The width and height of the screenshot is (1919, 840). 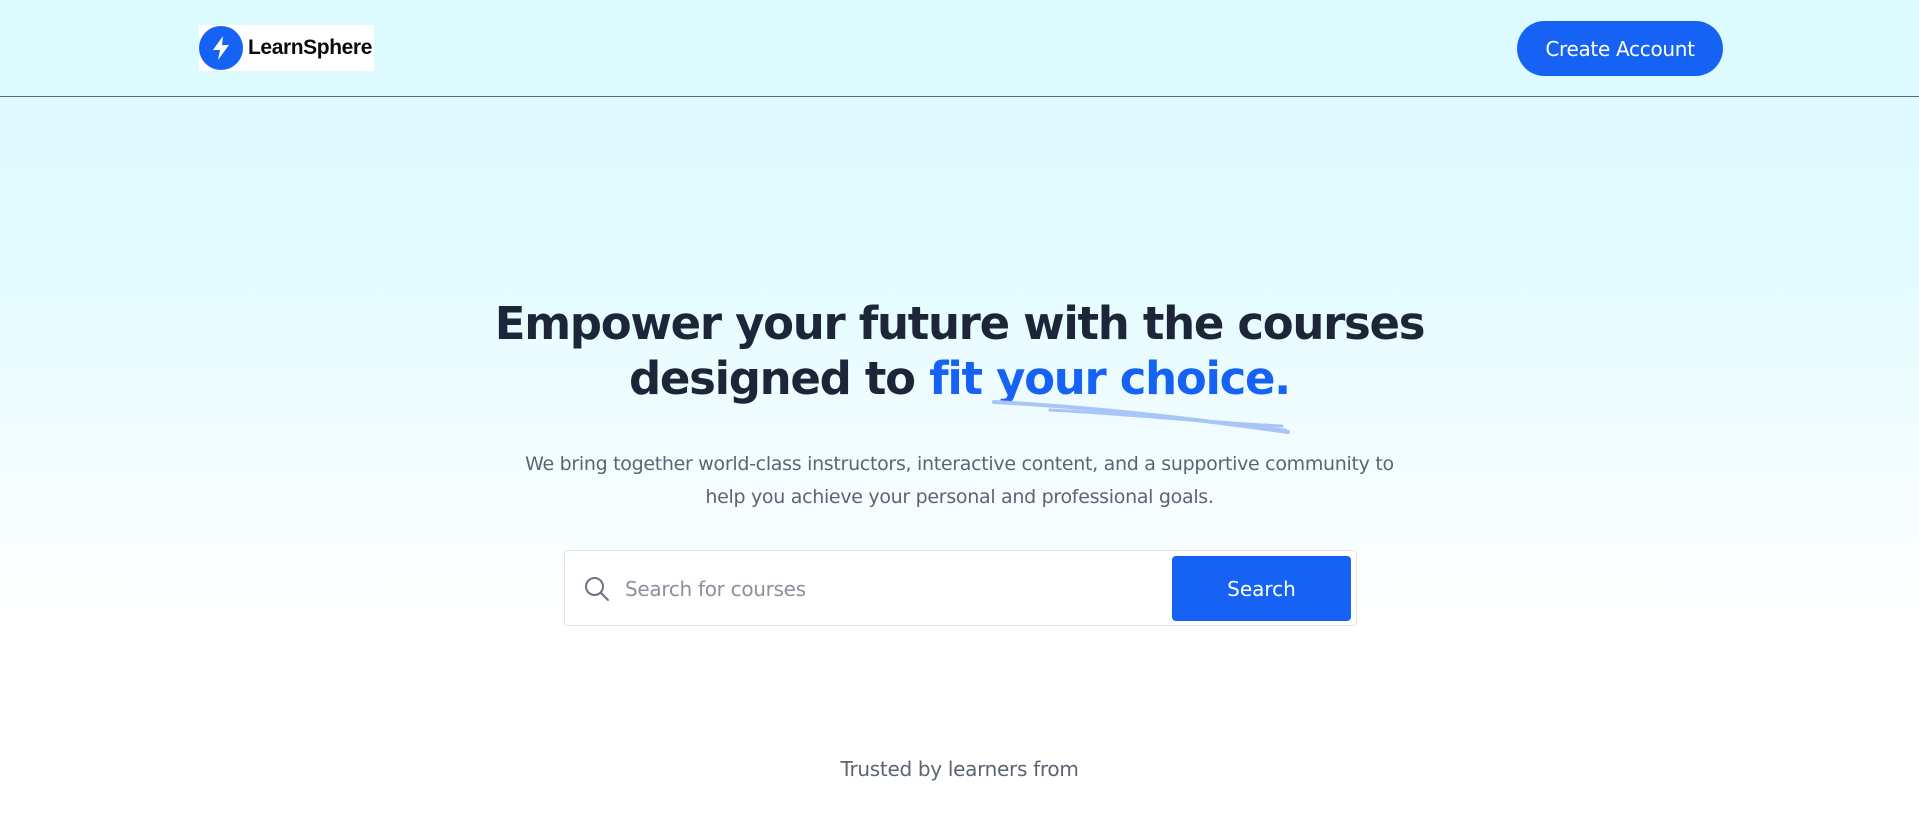 What do you see at coordinates (1141, 417) in the screenshot?
I see `underline-scribble` at bounding box center [1141, 417].